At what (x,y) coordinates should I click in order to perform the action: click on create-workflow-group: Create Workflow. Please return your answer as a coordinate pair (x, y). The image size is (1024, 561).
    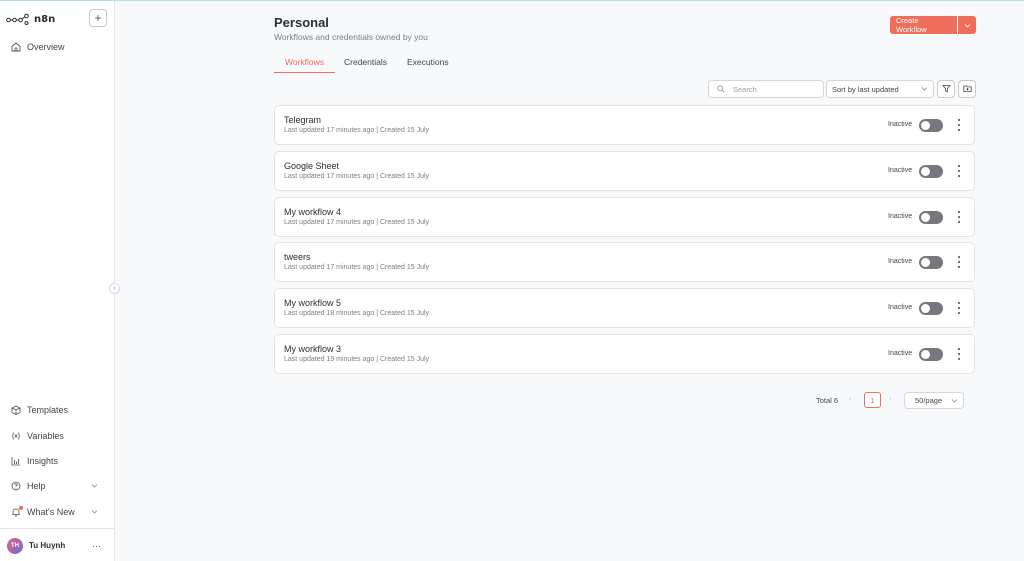
    Looking at the image, I should click on (933, 25).